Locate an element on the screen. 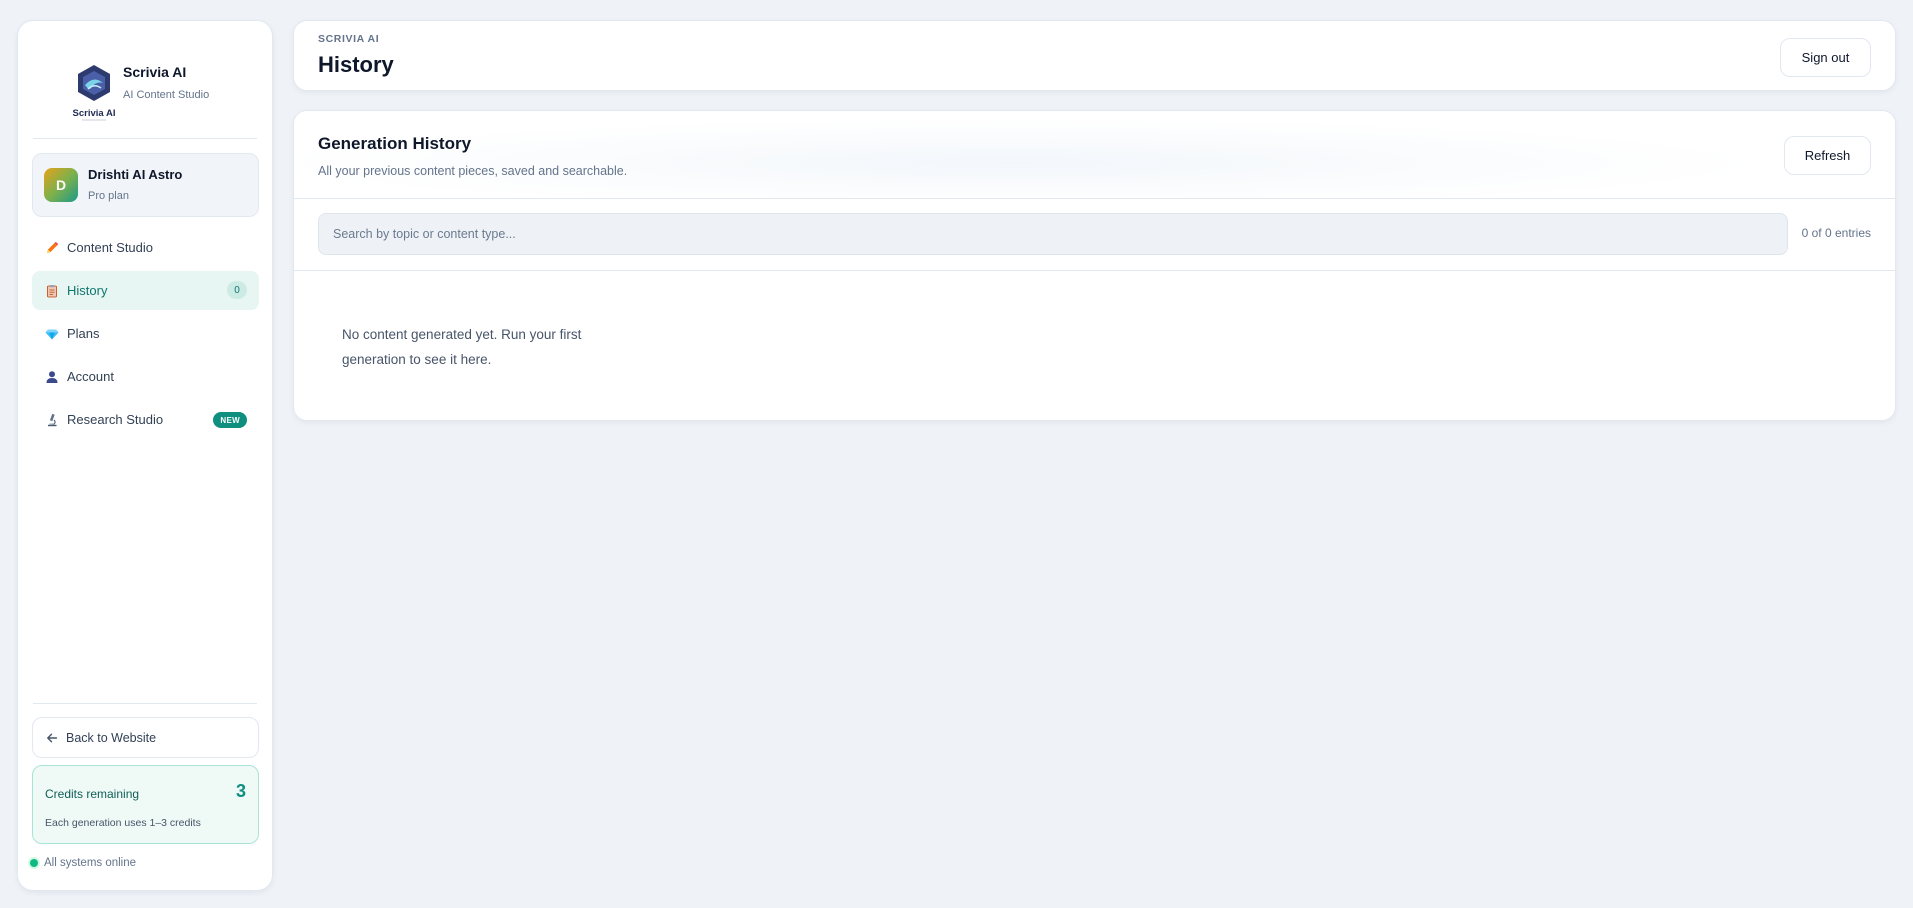  brand-subtitle: AI Content Studio is located at coordinates (166, 95).